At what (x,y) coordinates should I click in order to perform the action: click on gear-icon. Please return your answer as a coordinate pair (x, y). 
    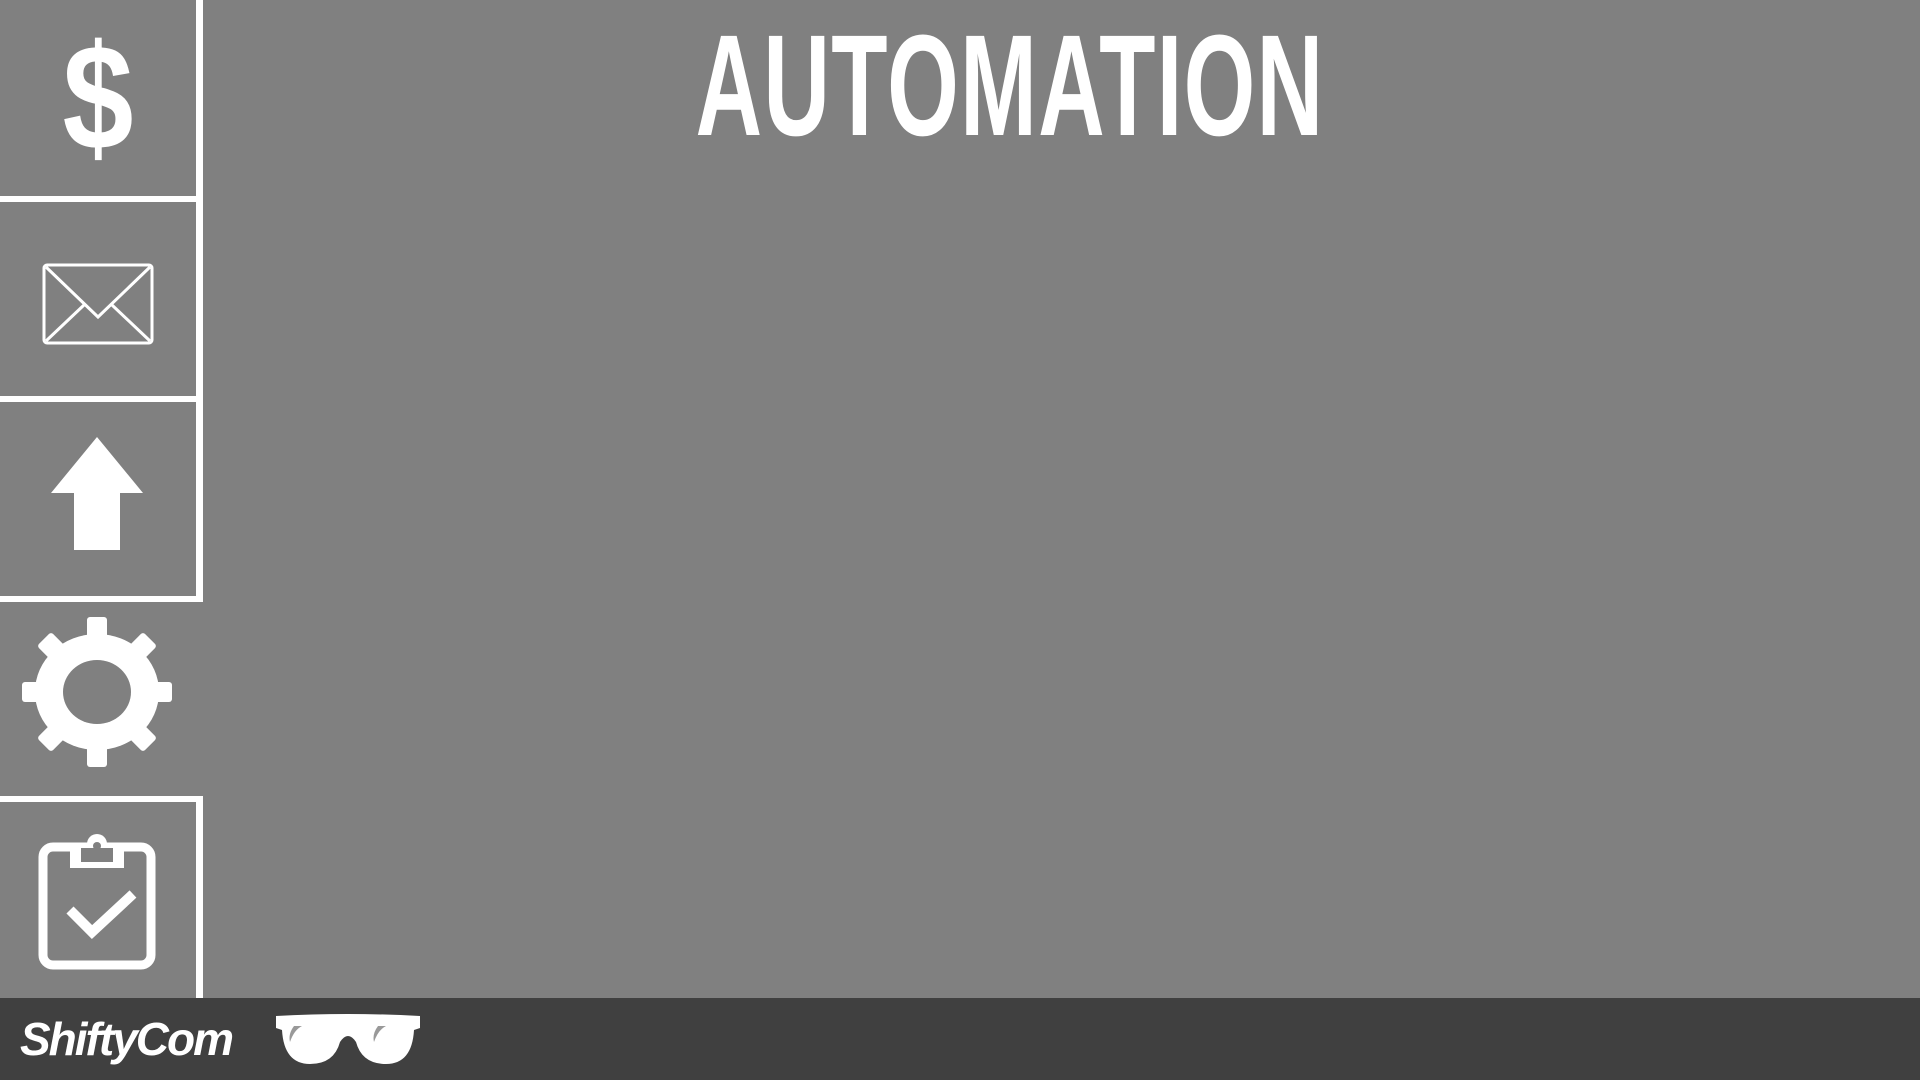
    Looking at the image, I should click on (97, 692).